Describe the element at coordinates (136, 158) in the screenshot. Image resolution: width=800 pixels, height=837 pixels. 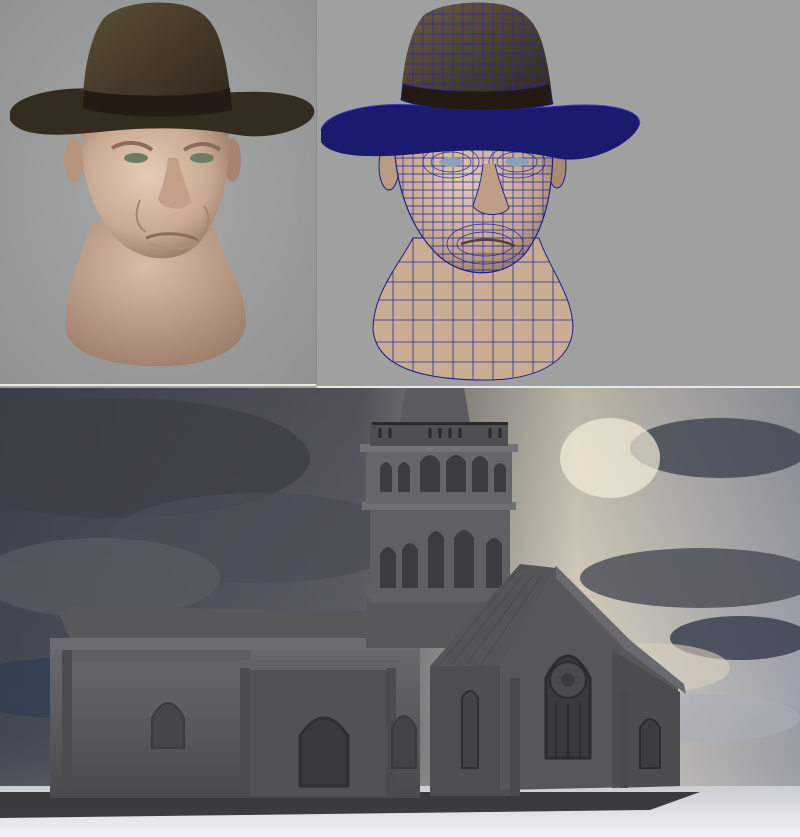
I see `left-eye` at that location.